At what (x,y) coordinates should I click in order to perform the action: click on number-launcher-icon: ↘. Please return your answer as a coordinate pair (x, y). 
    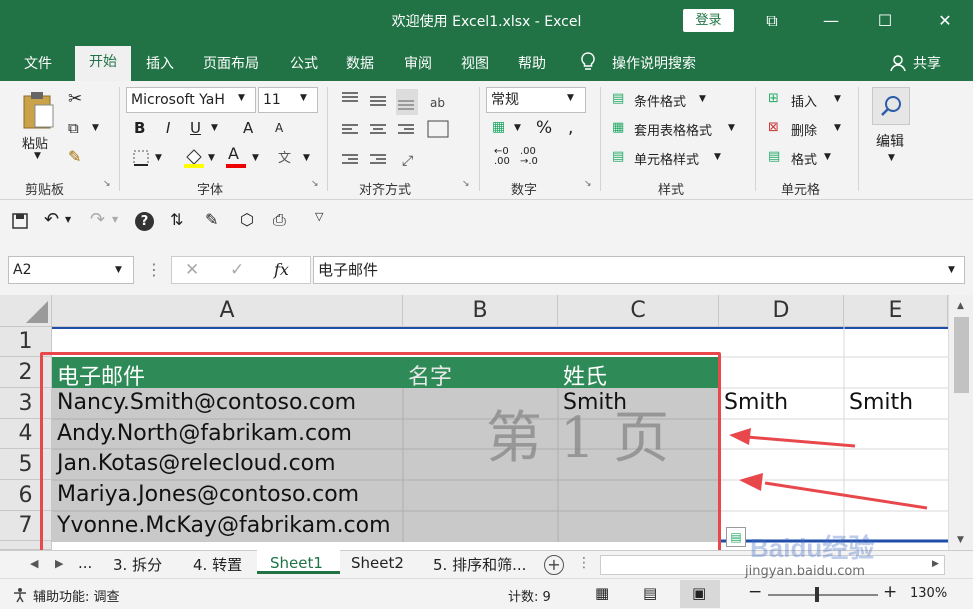
    Looking at the image, I should click on (588, 184).